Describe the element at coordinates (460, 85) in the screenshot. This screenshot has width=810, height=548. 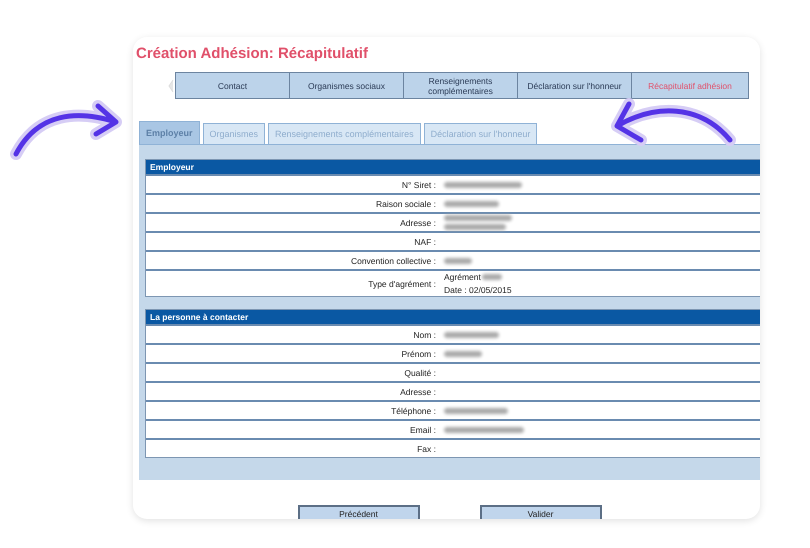
I see `step-tab: Renseignements complémentaires` at that location.